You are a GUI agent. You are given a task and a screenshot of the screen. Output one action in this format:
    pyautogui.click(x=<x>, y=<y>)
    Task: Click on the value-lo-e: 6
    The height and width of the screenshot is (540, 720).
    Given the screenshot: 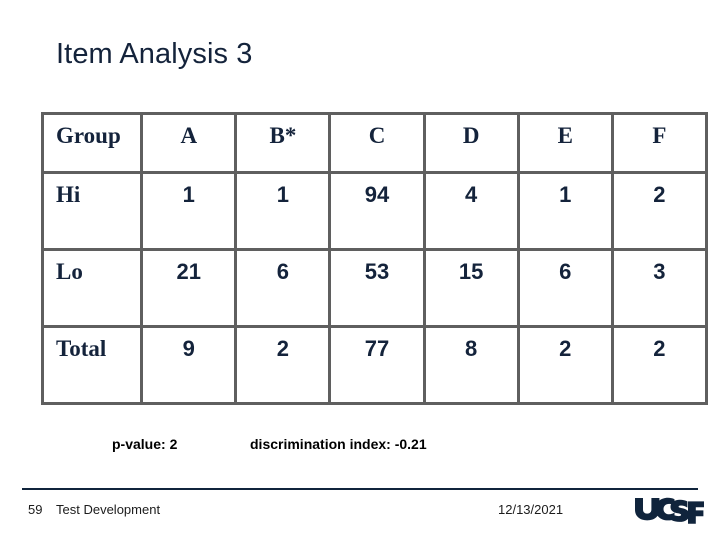 What is the action you would take?
    pyautogui.click(x=565, y=271)
    